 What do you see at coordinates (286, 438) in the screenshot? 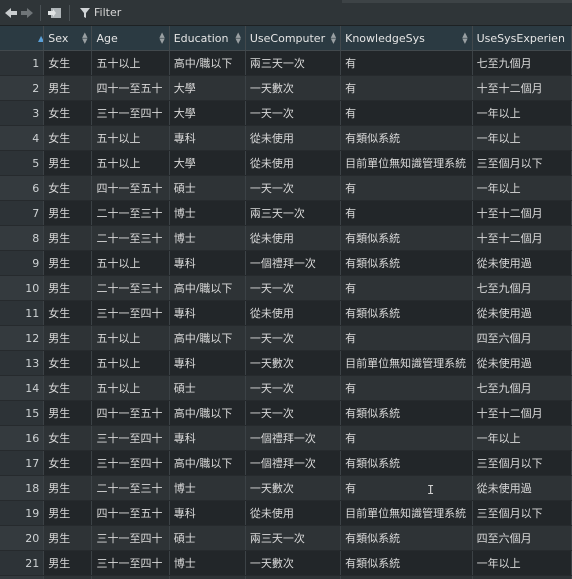
I see `table-row: 16 女生 三十一至四十 專科 一個禮拜一次有一年以上` at bounding box center [286, 438].